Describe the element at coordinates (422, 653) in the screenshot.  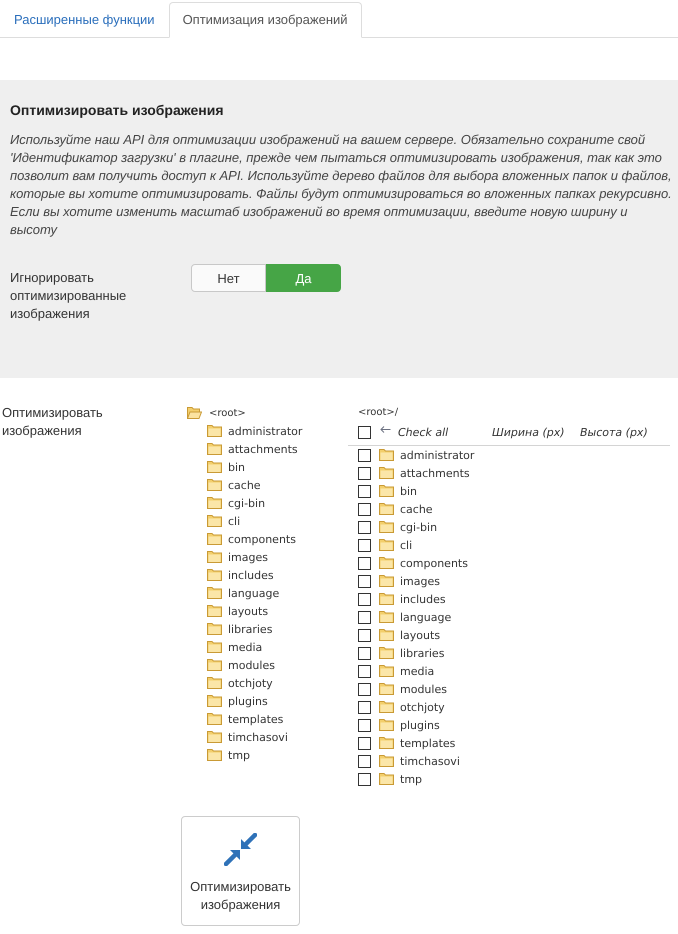
I see `folder-name: libraries` at that location.